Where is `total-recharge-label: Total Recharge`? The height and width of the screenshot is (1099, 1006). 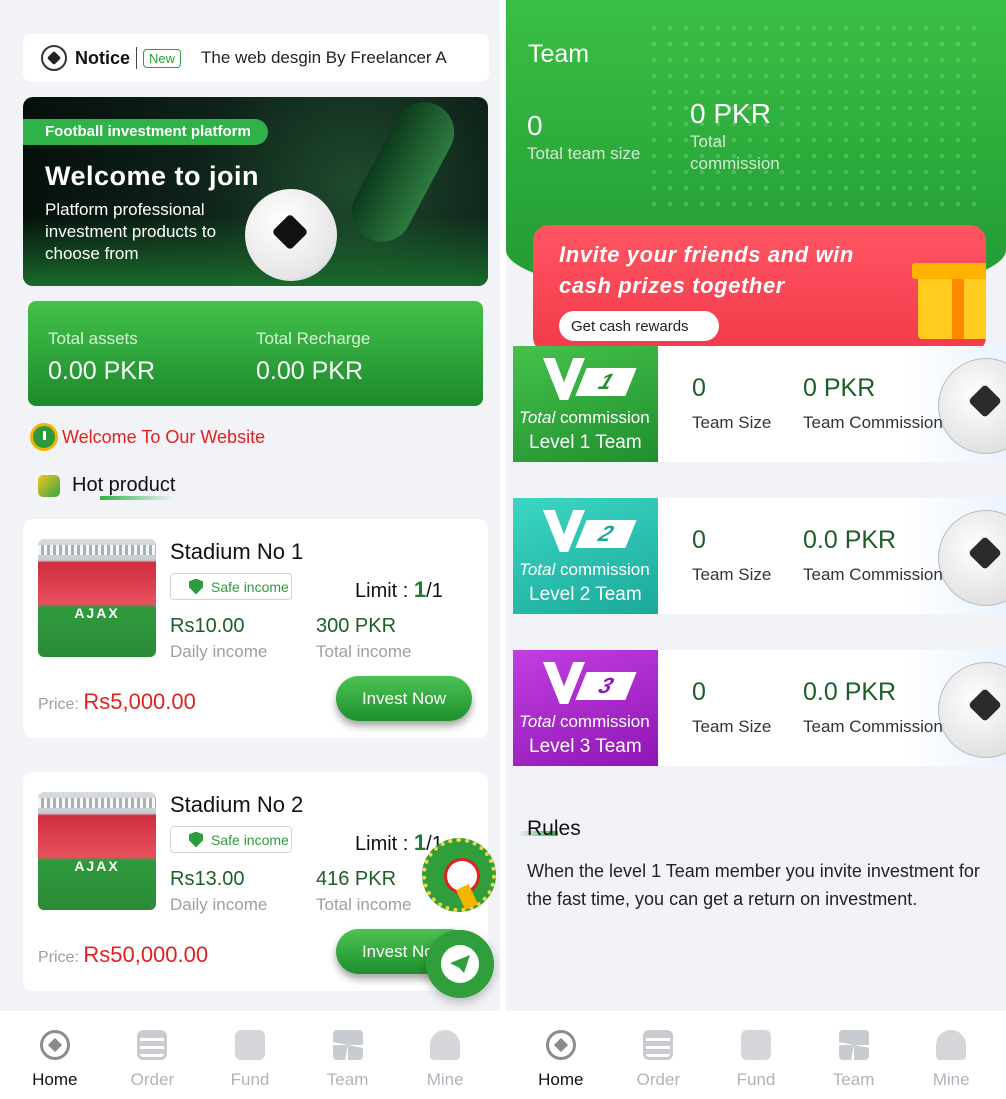
total-recharge-label: Total Recharge is located at coordinates (313, 338).